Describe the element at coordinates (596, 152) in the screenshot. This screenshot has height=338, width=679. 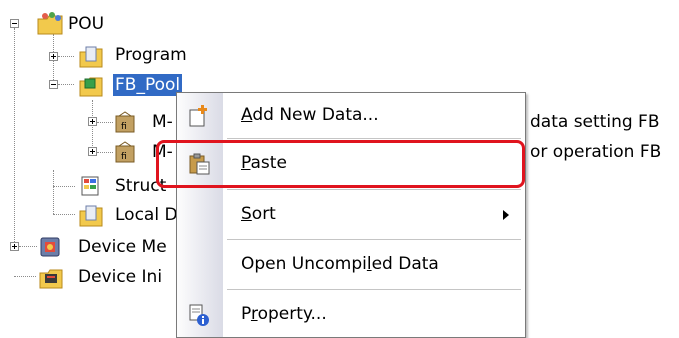
I see `tree-item-fb-2-suffix: or operation FB` at that location.